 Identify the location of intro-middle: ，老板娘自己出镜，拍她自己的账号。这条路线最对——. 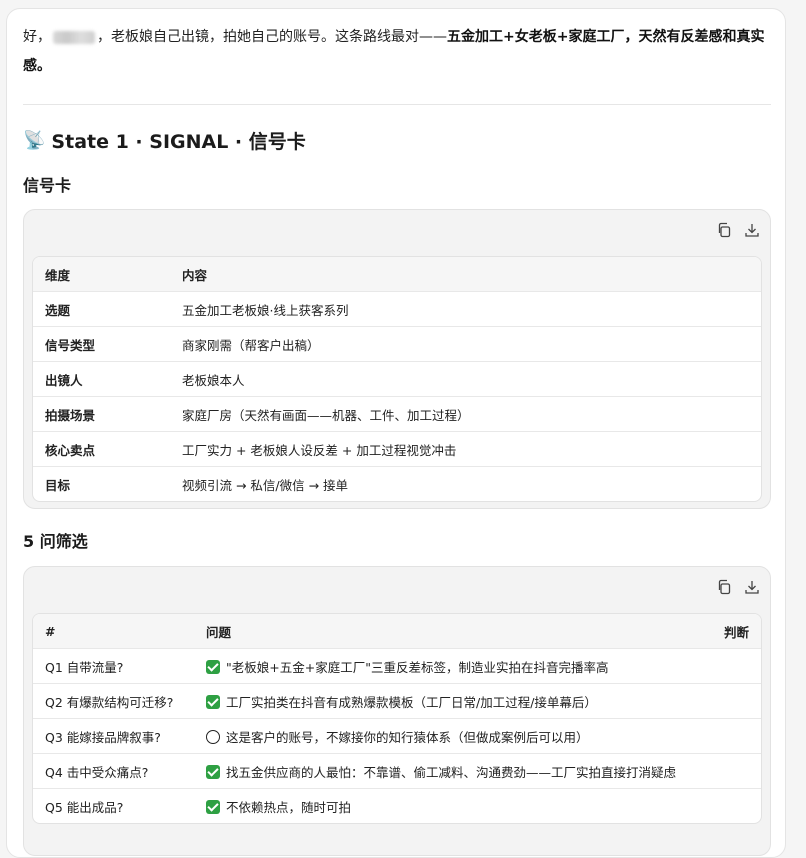
(272, 37).